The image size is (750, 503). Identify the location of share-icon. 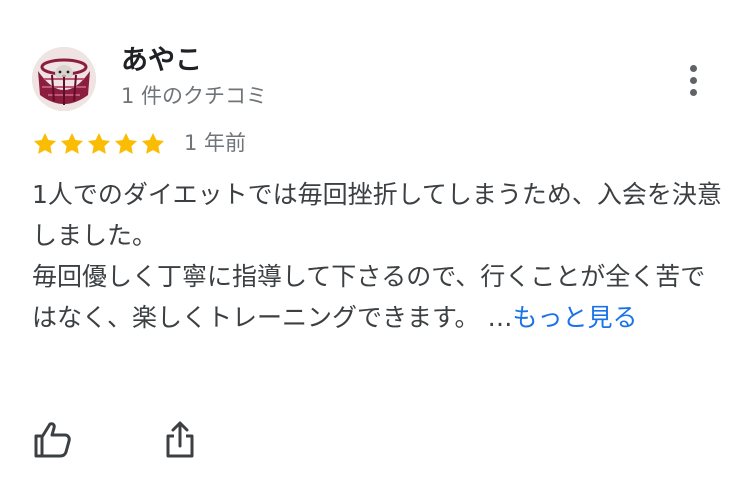
(180, 439).